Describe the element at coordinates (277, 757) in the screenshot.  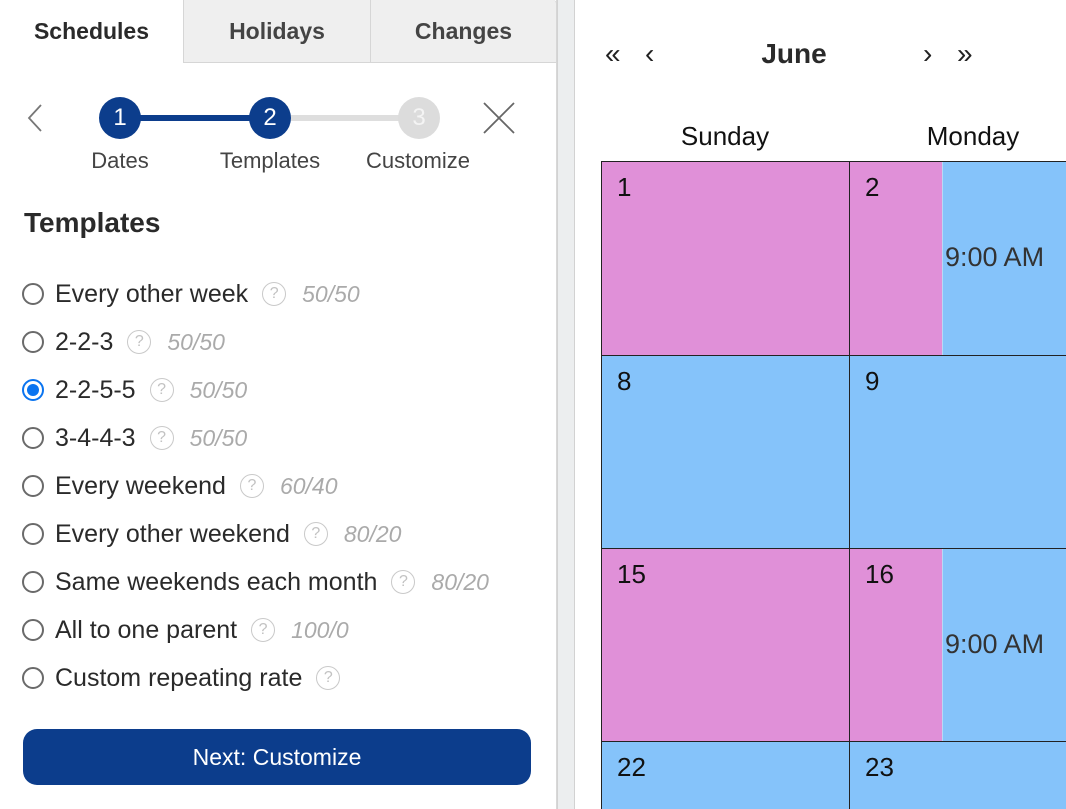
I see `next-customize-button: Next: Customize` at that location.